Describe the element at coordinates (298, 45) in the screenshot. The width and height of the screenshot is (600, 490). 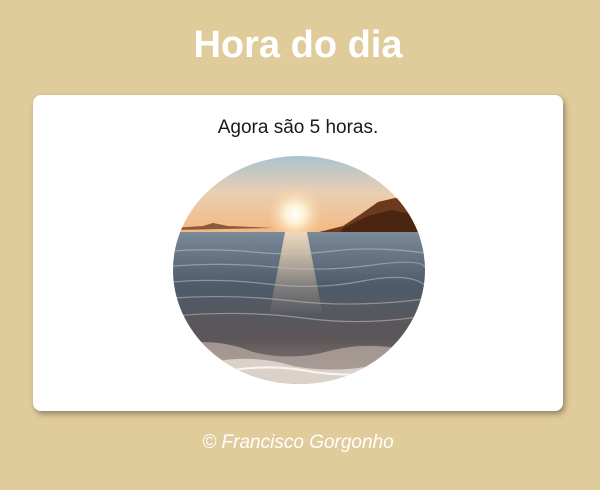
I see `page-title: Hora do dia` at that location.